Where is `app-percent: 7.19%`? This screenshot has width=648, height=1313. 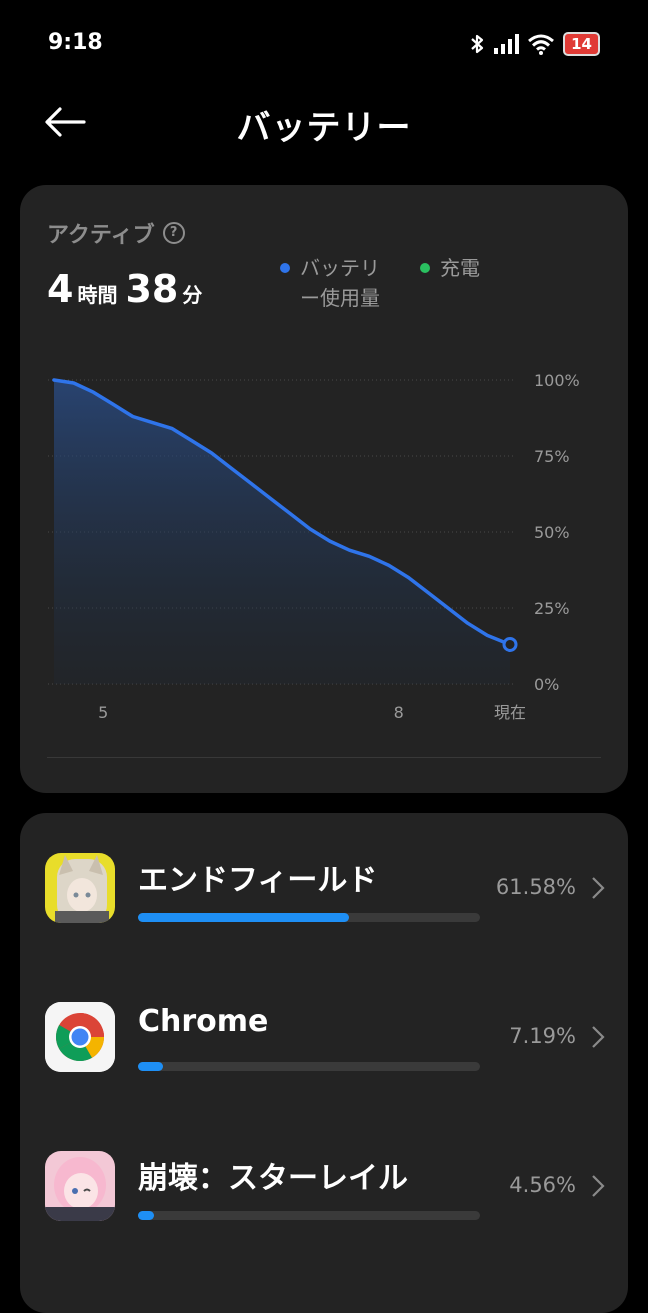
app-percent: 7.19% is located at coordinates (542, 1036).